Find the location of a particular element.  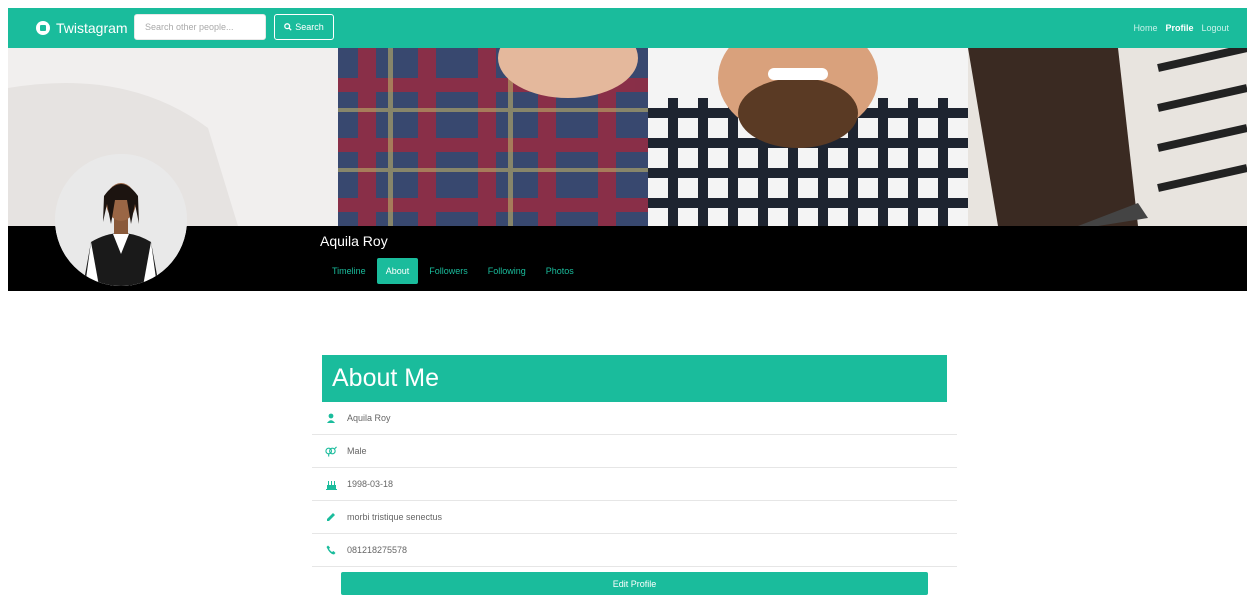

about-phone-value: 081218275578 is located at coordinates (377, 550).